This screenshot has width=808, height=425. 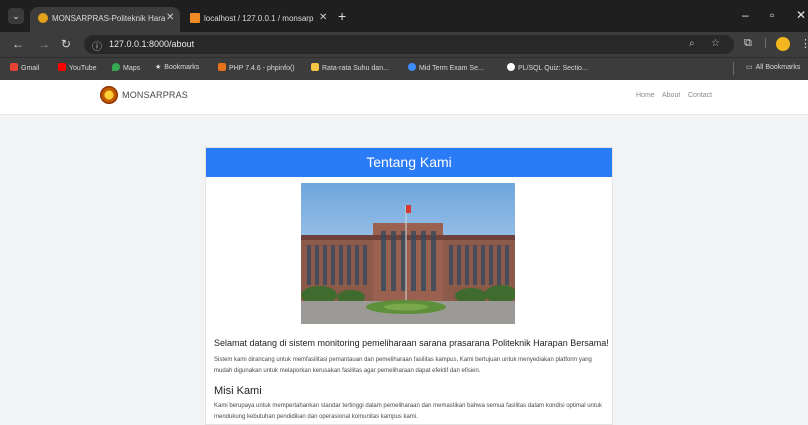 What do you see at coordinates (132, 68) in the screenshot?
I see `bookmark-label: Maps` at bounding box center [132, 68].